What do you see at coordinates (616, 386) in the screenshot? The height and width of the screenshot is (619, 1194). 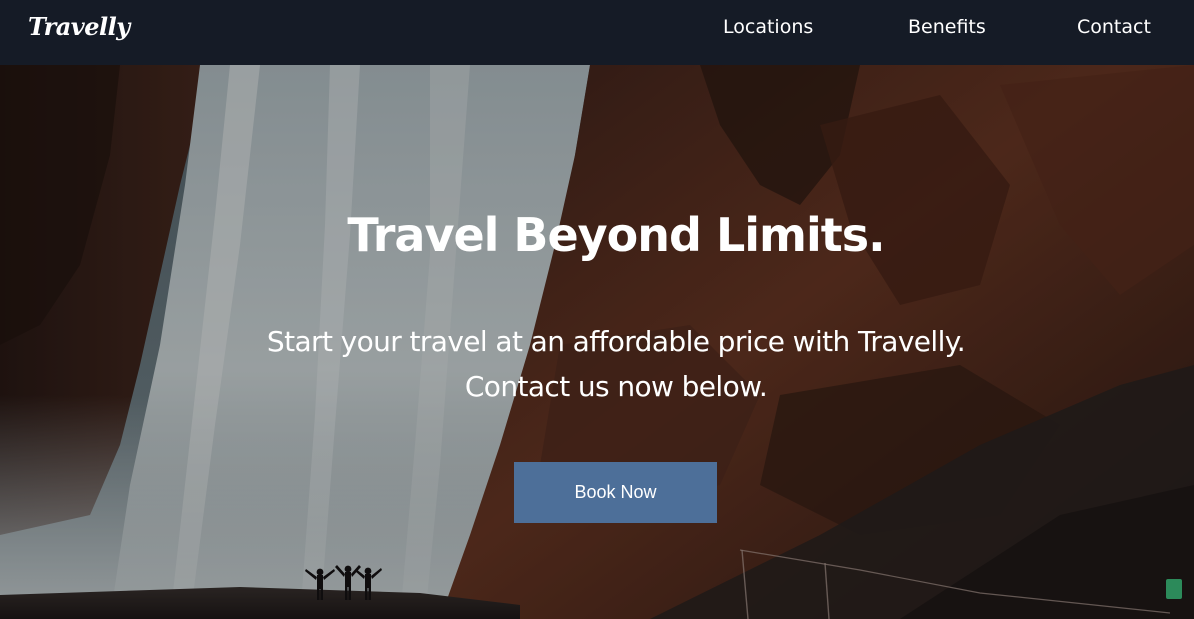 I see `hero-subtitle-line2: Contact us now below.` at bounding box center [616, 386].